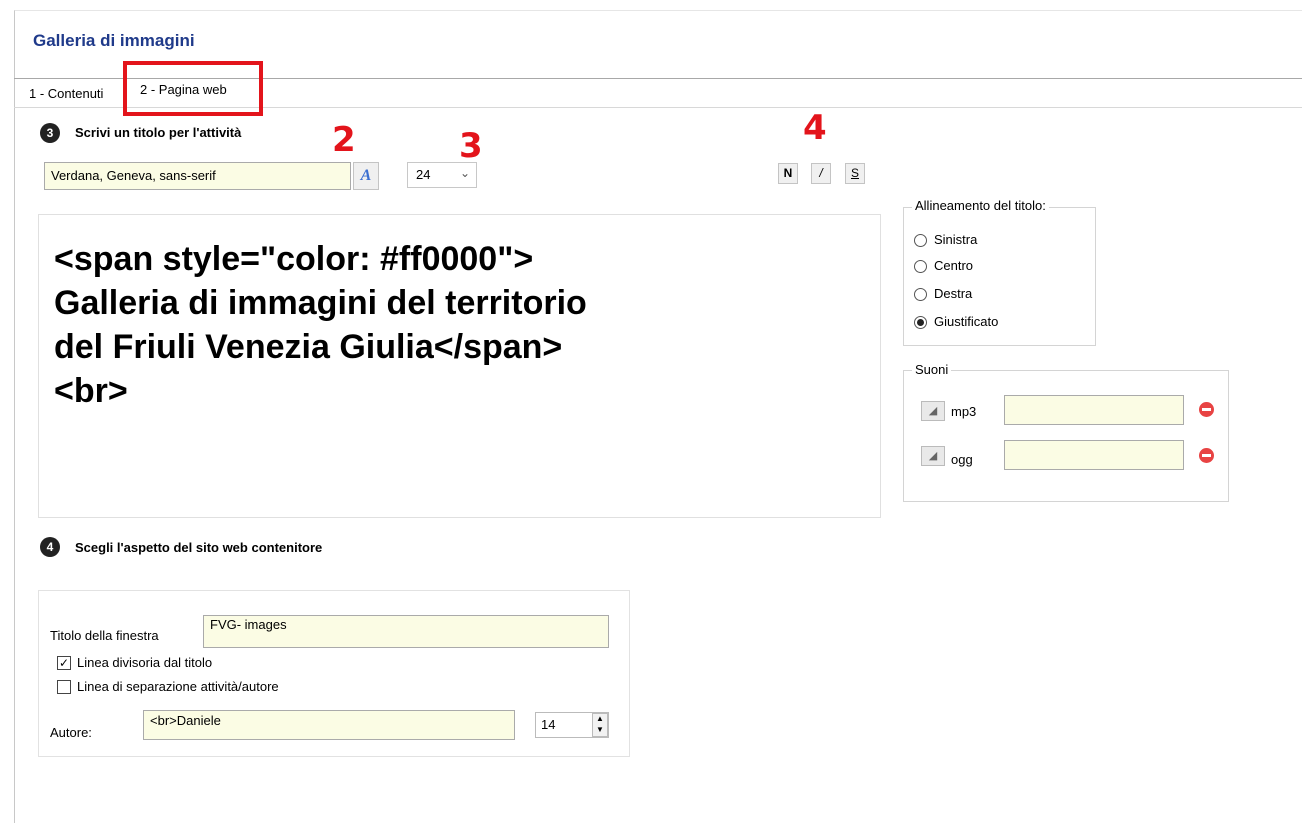 The width and height of the screenshot is (1302, 823). Describe the element at coordinates (962, 459) in the screenshot. I see `sound-label-ogg: ogg` at that location.